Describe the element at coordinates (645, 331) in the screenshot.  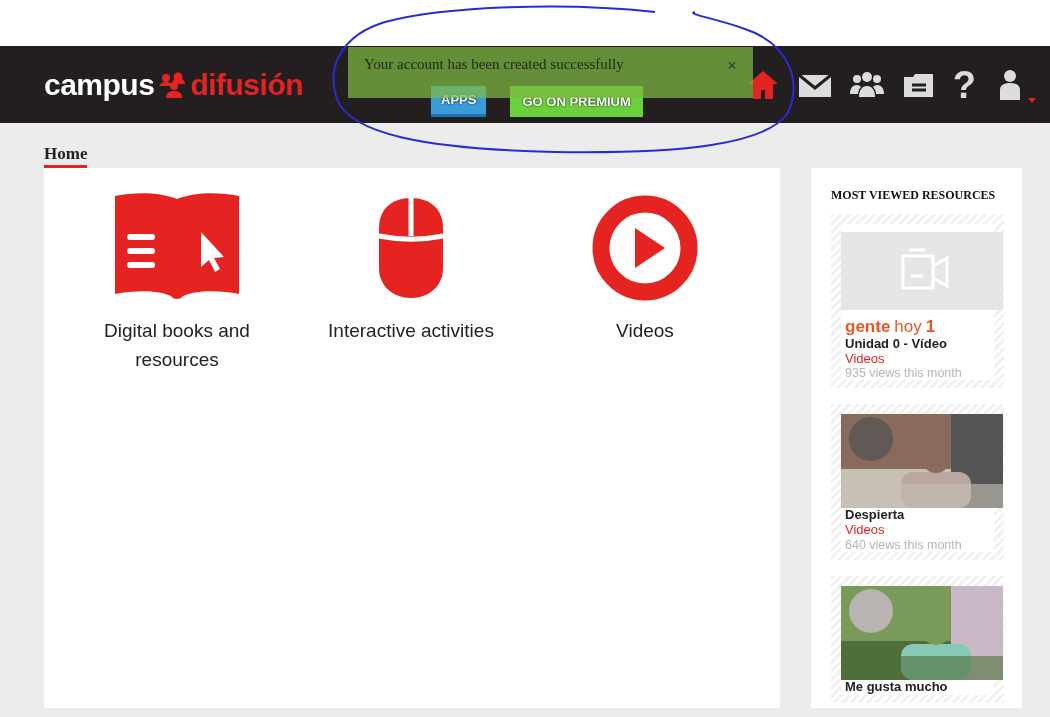
I see `tile-label: Videos` at that location.